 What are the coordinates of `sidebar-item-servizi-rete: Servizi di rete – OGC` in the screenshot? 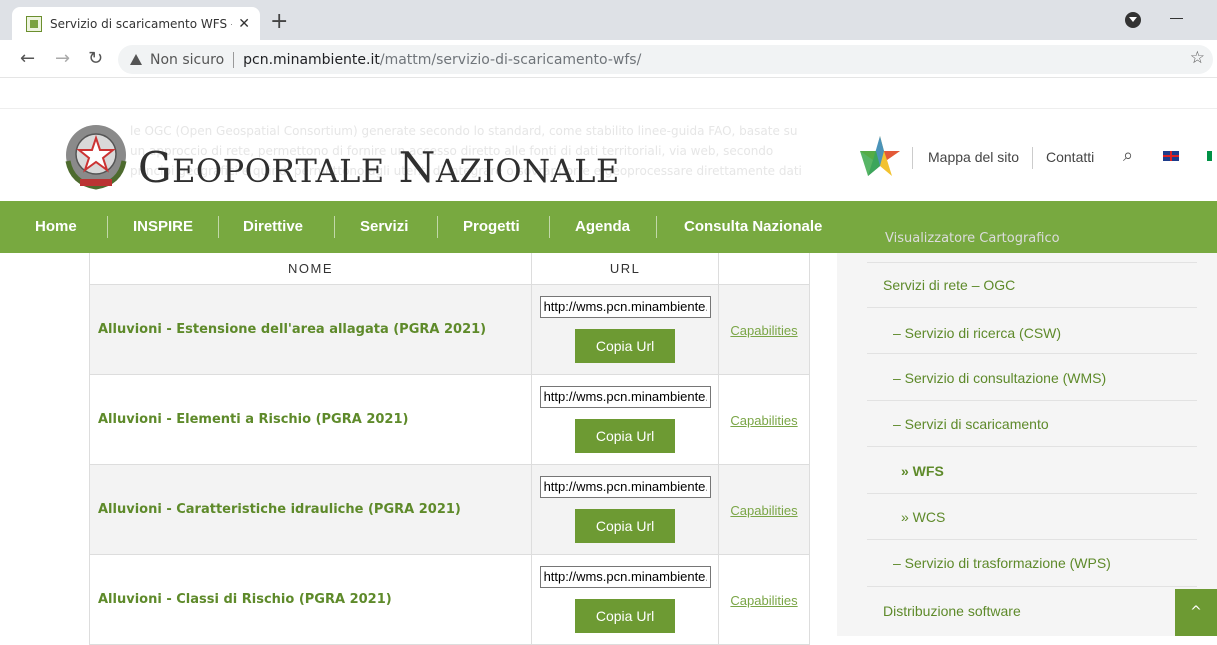 It's located at (949, 285).